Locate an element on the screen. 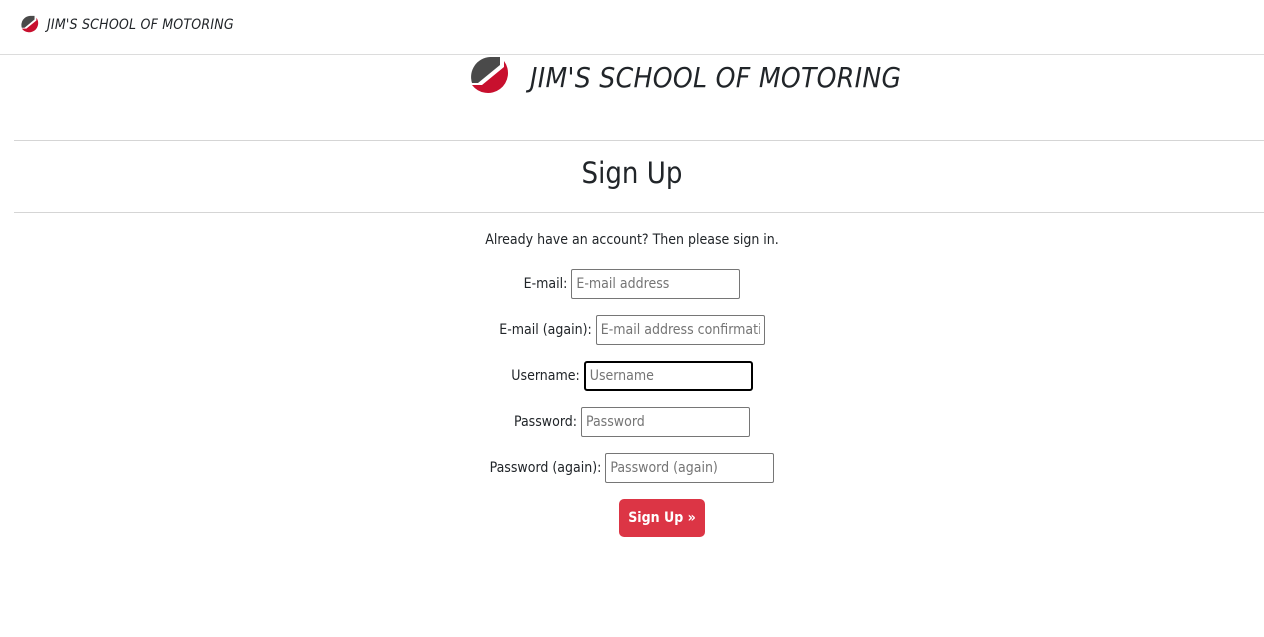 Image resolution: width=1264 pixels, height=637 pixels. hero-logo: JIM'S SCHOOL OF MOTORING is located at coordinates (684, 77).